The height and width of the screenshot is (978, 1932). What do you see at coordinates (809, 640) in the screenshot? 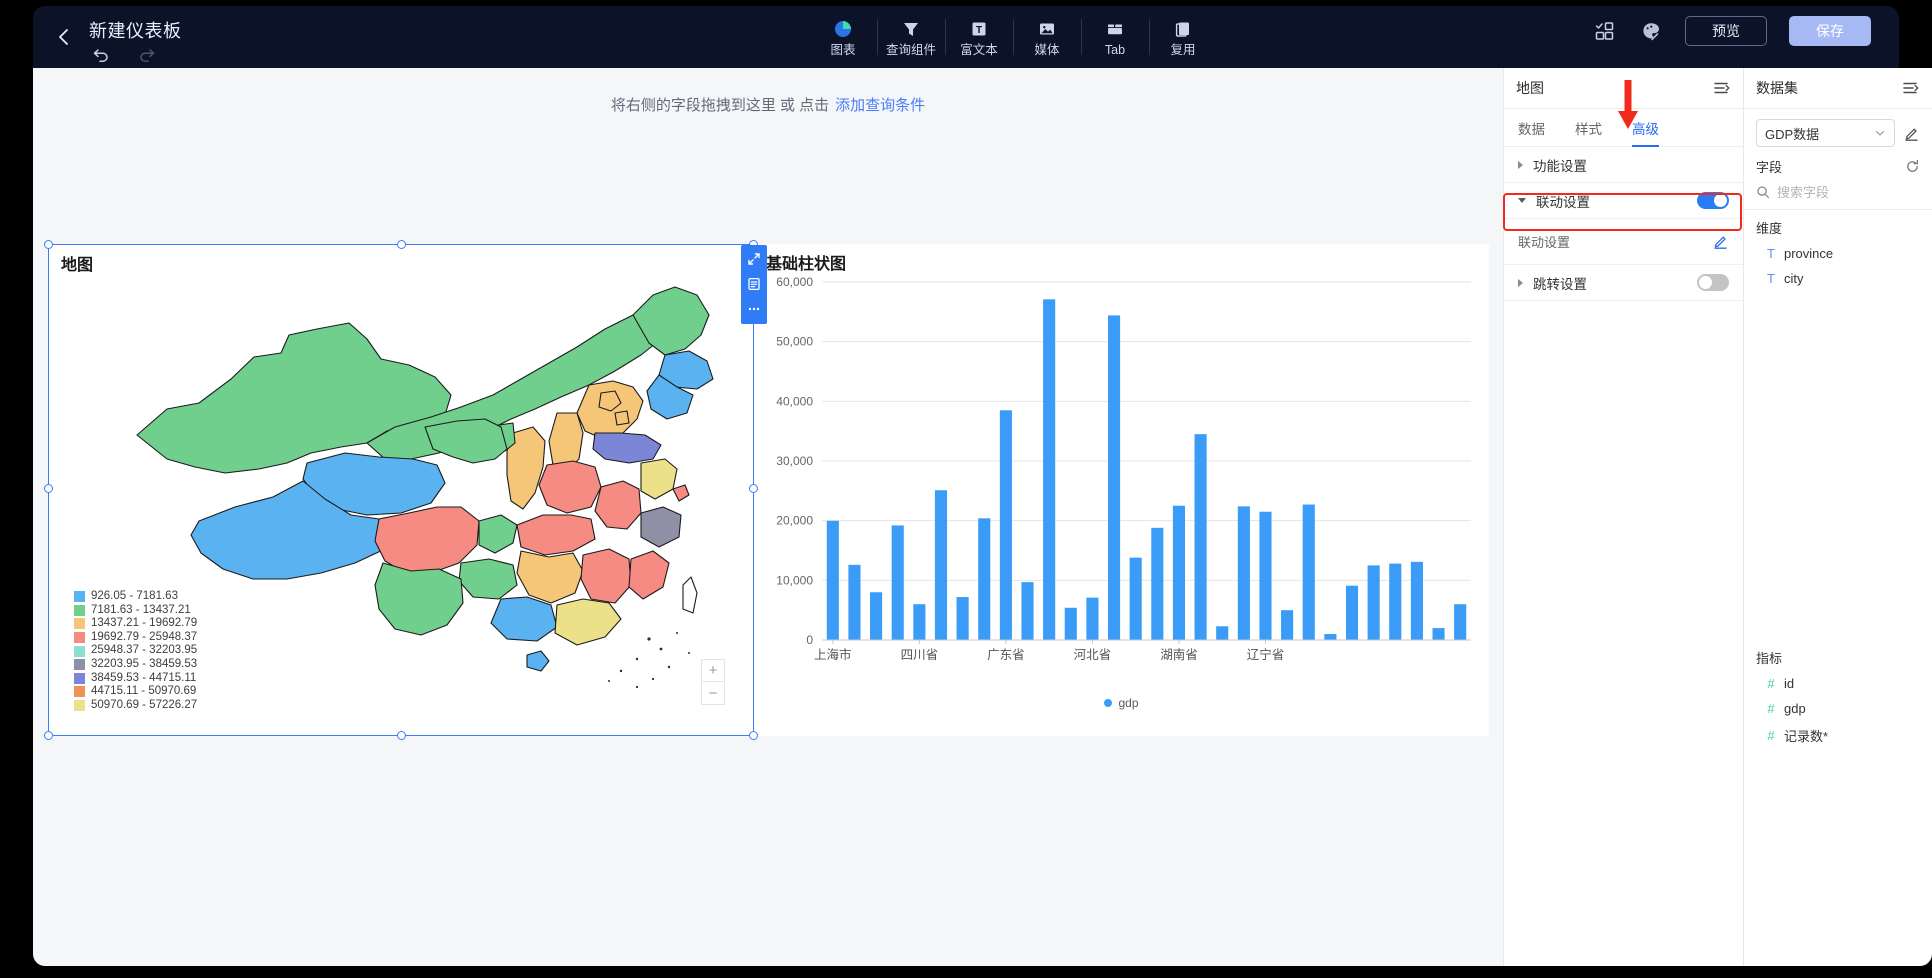
I see `svg-text: 0` at bounding box center [809, 640].